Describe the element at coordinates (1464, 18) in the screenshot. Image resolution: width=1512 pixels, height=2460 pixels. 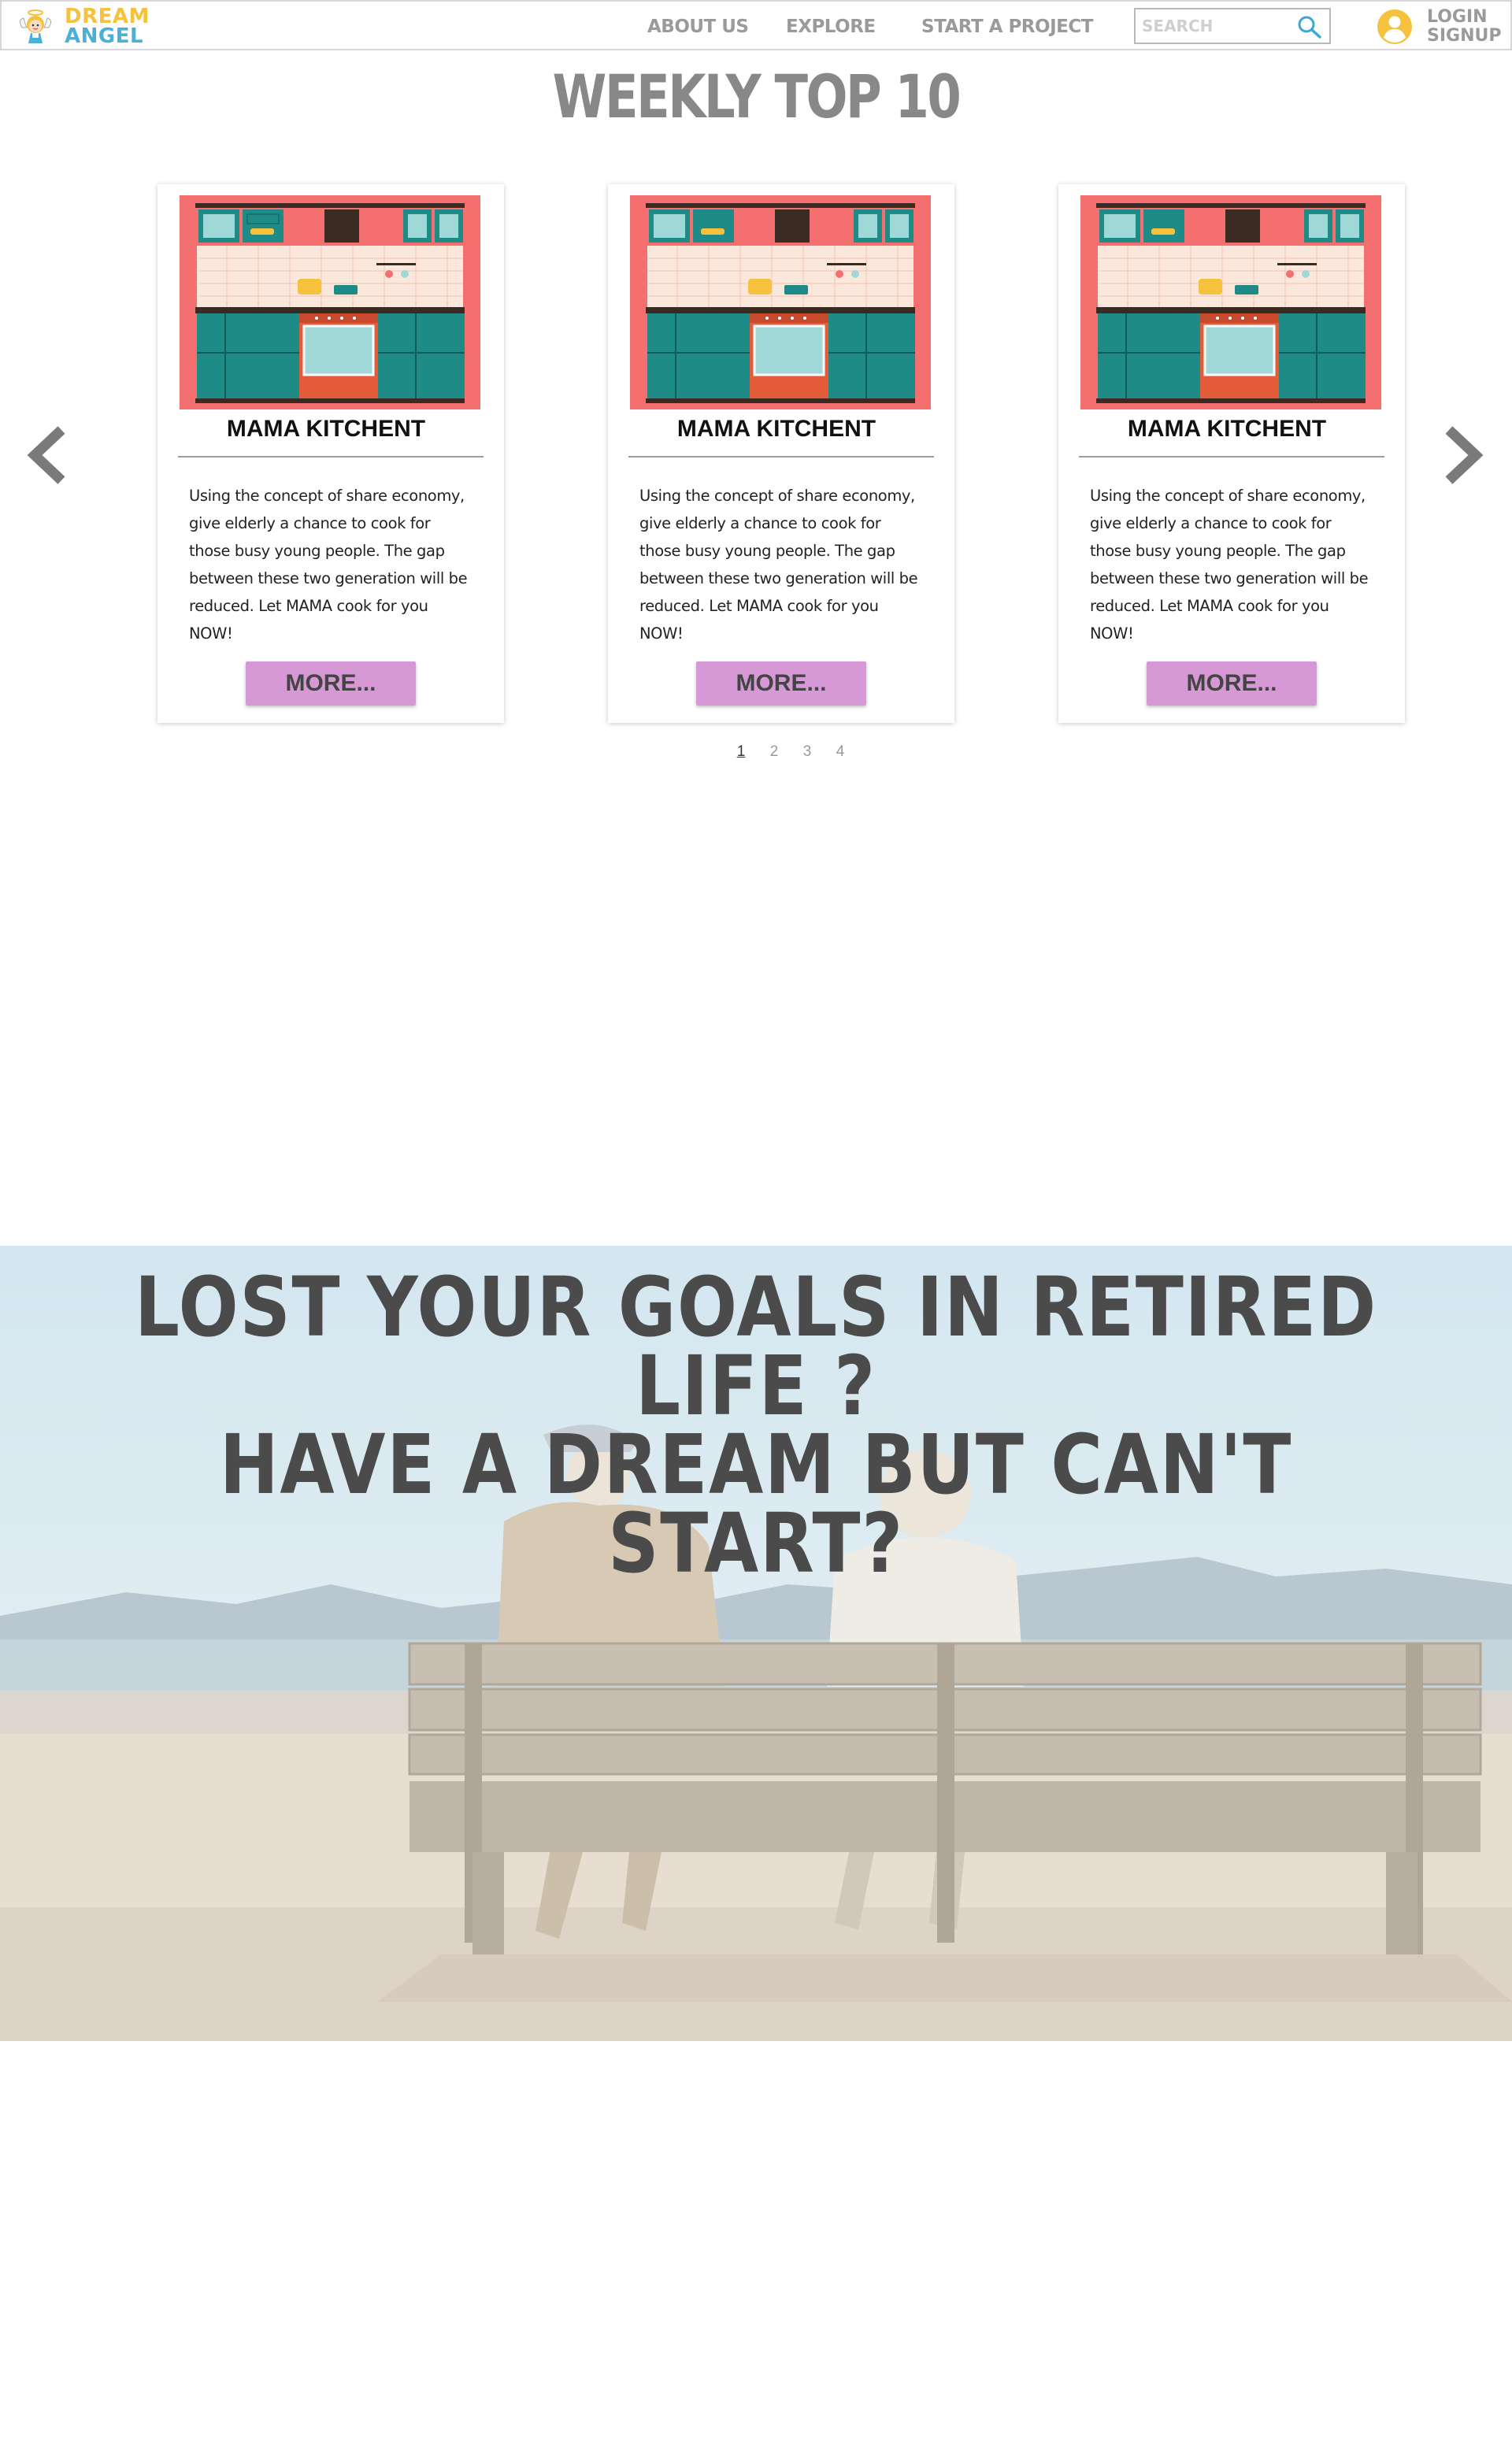
I see `login-link: LOGIN` at that location.